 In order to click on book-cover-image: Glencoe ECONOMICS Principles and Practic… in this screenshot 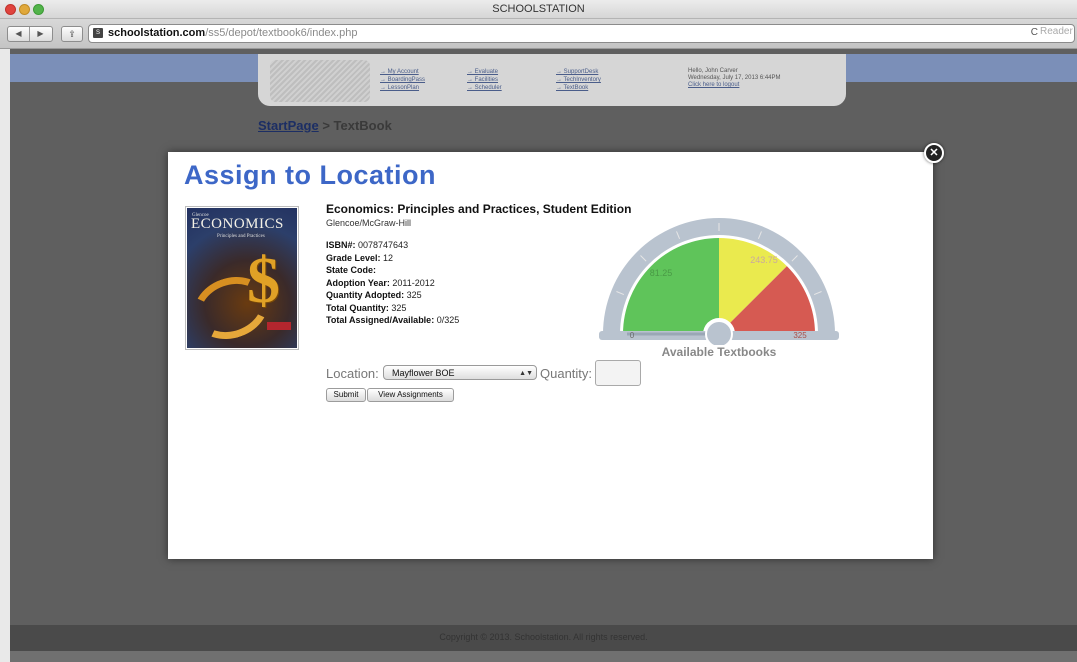, I will do `click(242, 278)`.